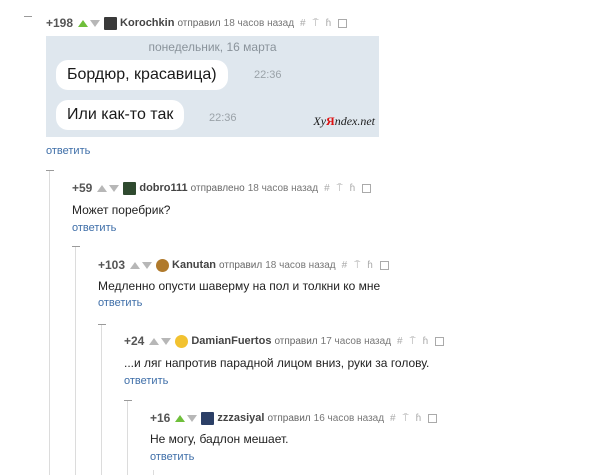 The image size is (600, 475). What do you see at coordinates (121, 210) in the screenshot?
I see `comment-text: Может поребрик?` at bounding box center [121, 210].